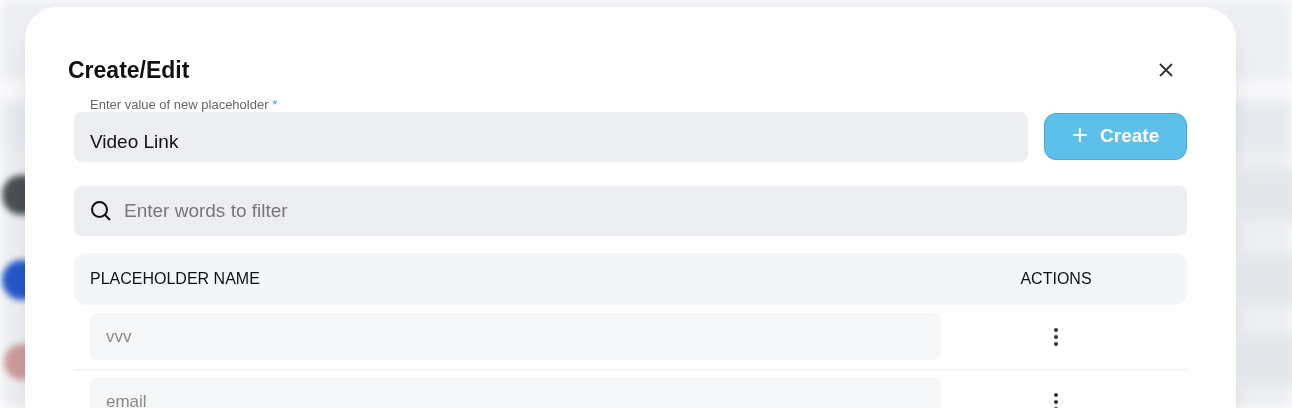 The height and width of the screenshot is (408, 1292). Describe the element at coordinates (515, 393) in the screenshot. I see `placeholder-name-field: email` at that location.